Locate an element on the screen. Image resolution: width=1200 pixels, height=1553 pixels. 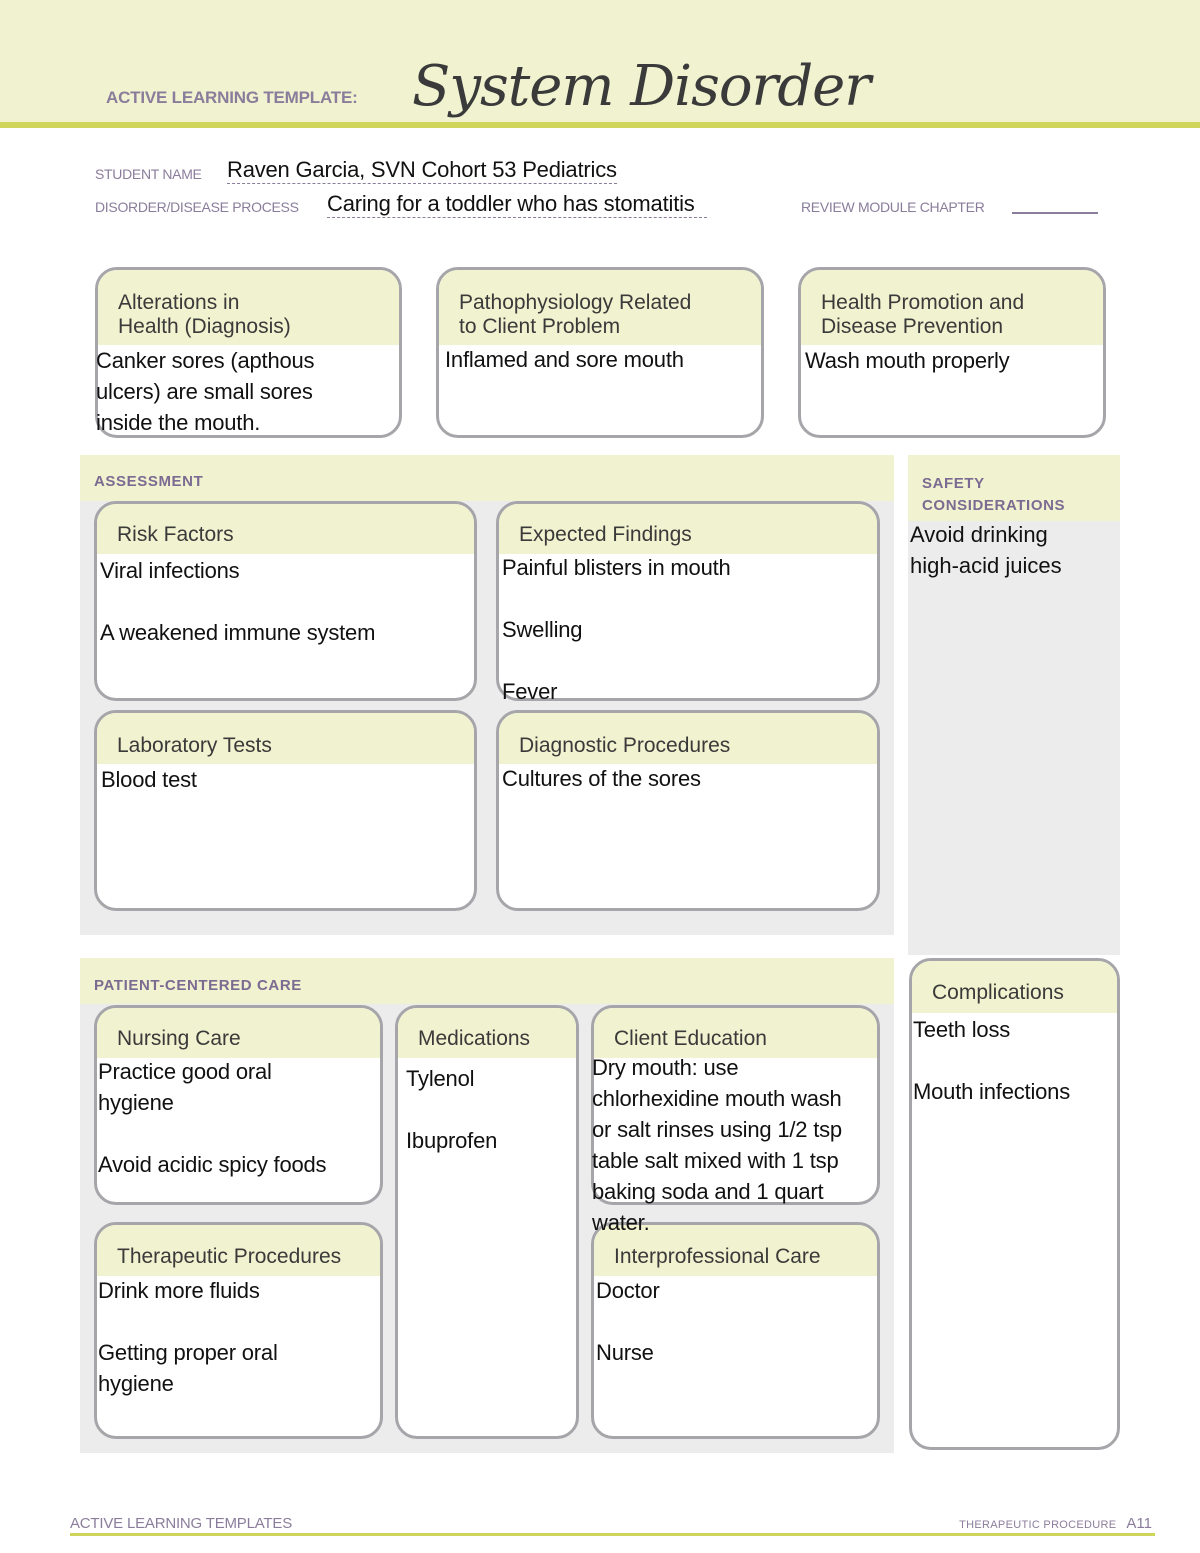
box-content: Blood test is located at coordinates (297, 779).